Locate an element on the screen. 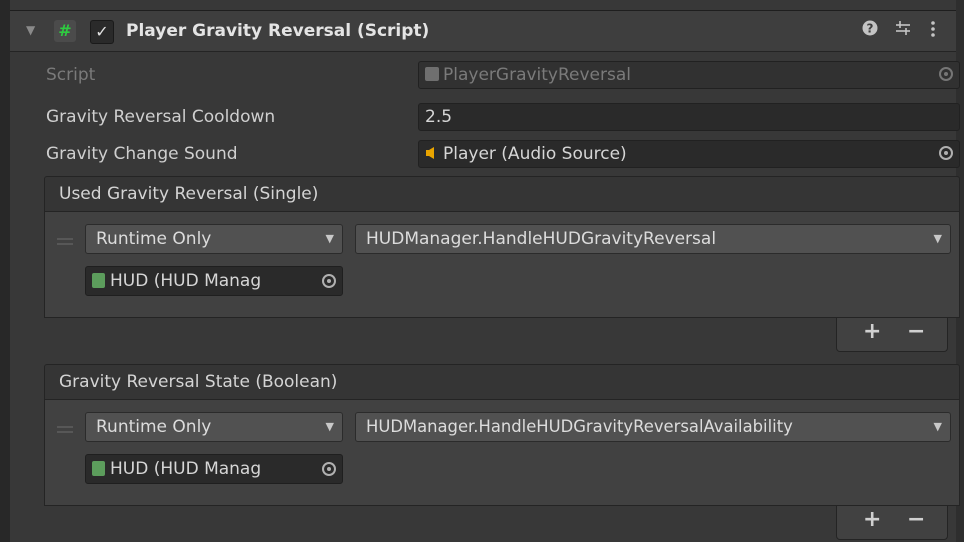 The image size is (964, 542). function-dropdown: HUDManager.HandleHUDGravityReversal ▼ is located at coordinates (653, 239).